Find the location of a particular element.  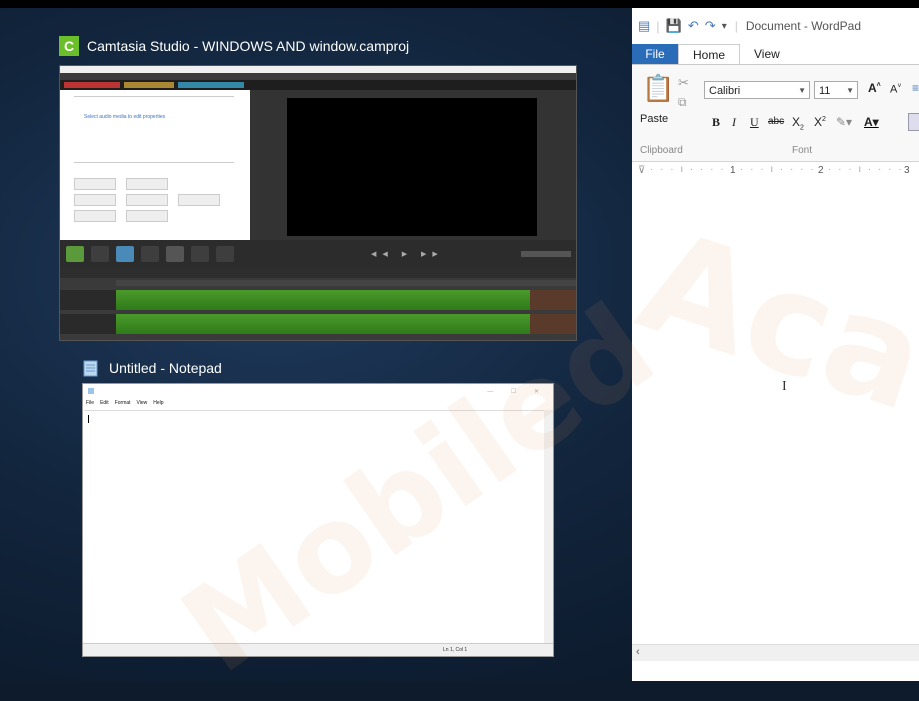

paste-icon: 📋 is located at coordinates (658, 88).